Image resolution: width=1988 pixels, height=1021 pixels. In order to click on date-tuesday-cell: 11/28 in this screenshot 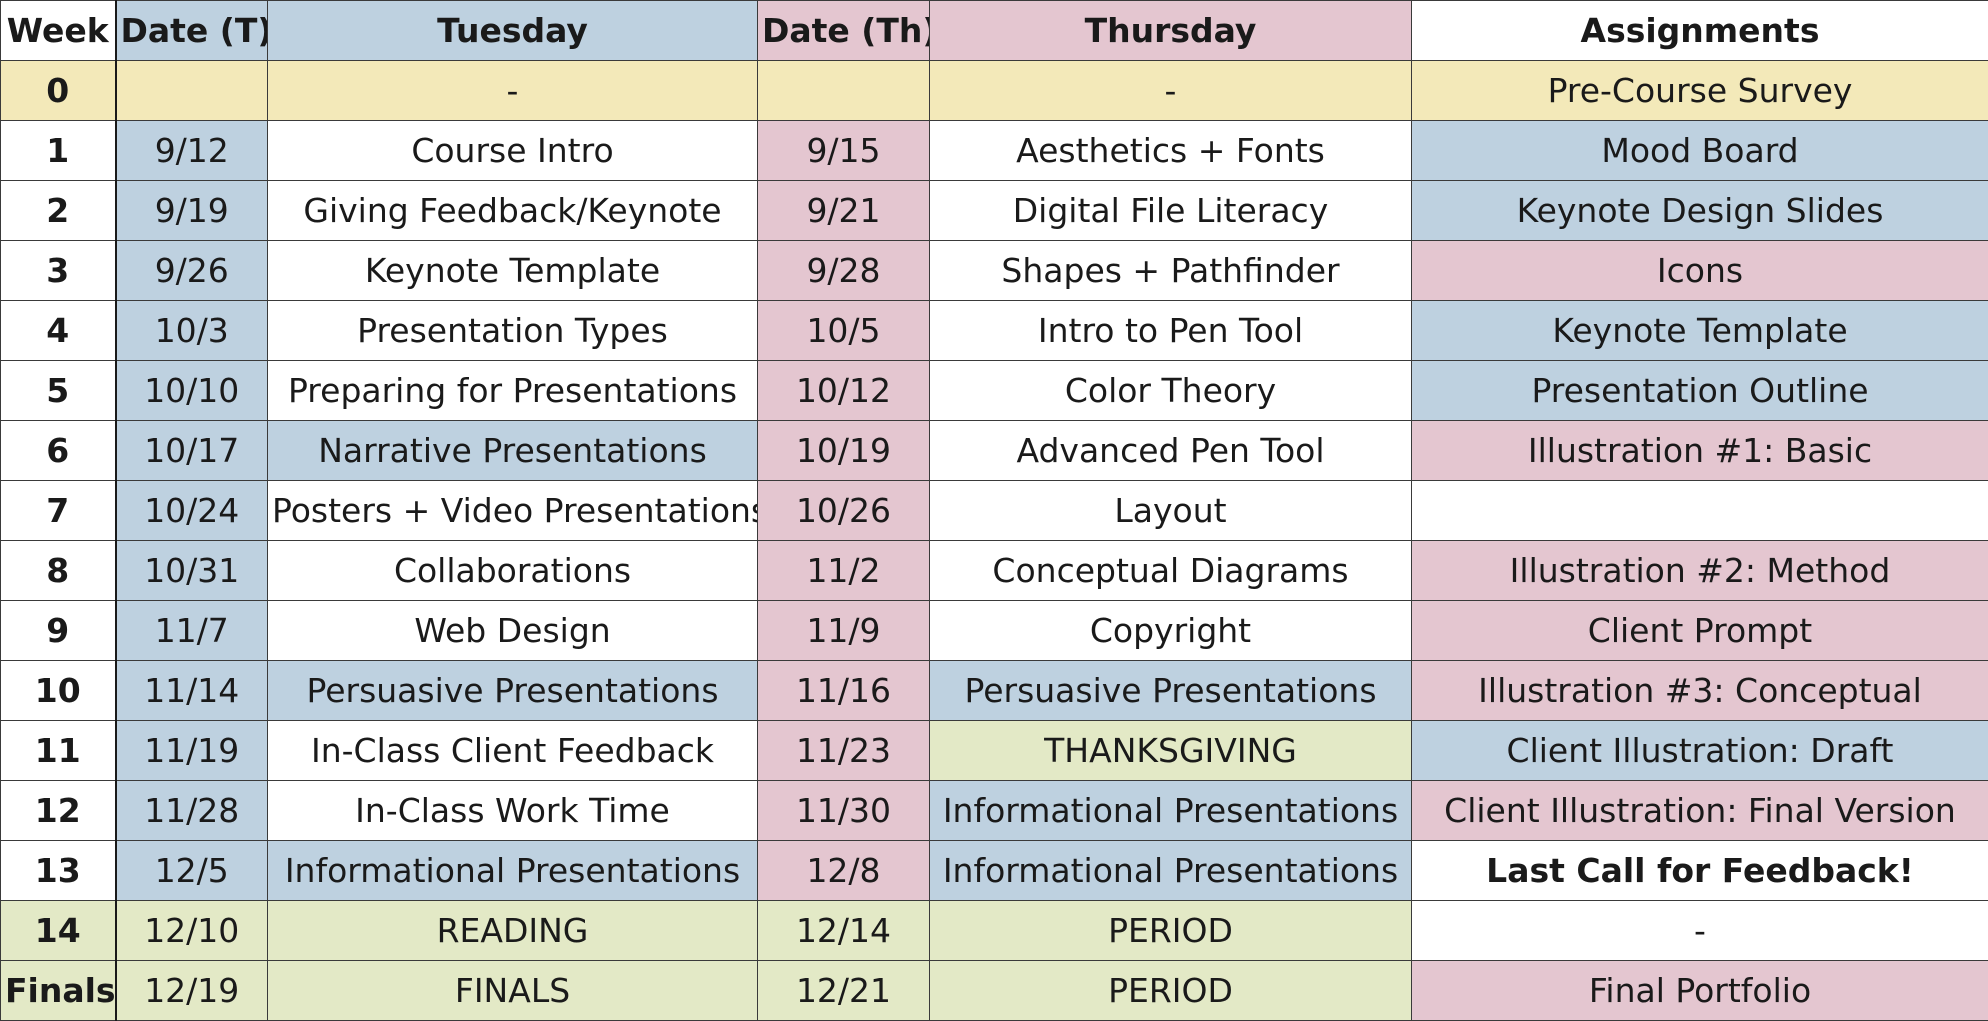, I will do `click(192, 811)`.